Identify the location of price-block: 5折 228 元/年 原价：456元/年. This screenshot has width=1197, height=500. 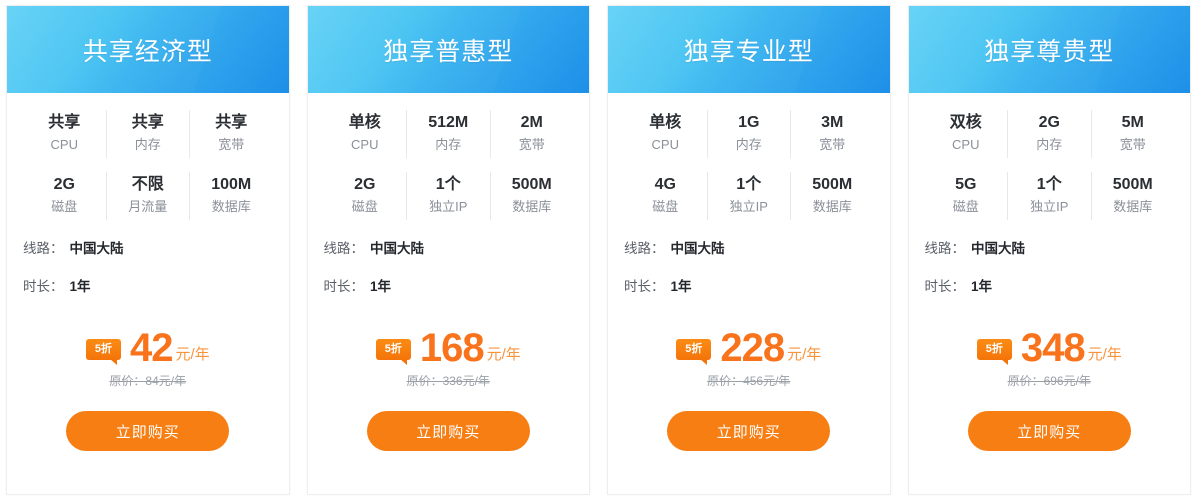
(749, 343).